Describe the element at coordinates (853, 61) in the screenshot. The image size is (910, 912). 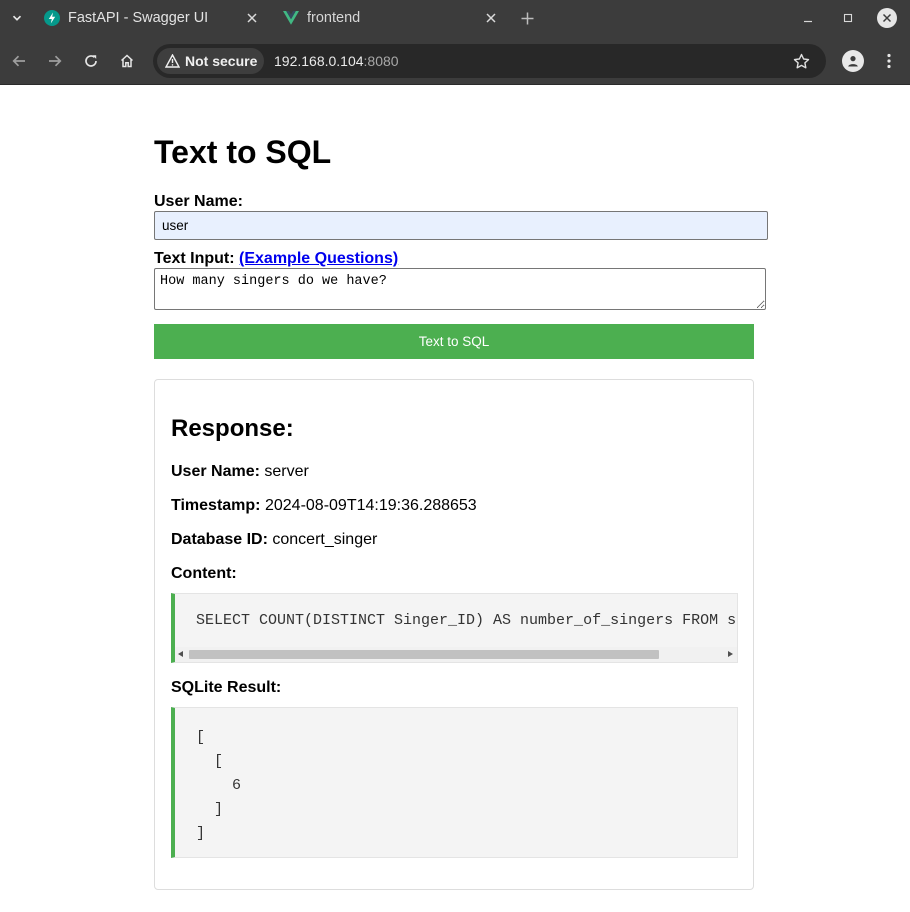
I see `profile-avatar-icon` at that location.